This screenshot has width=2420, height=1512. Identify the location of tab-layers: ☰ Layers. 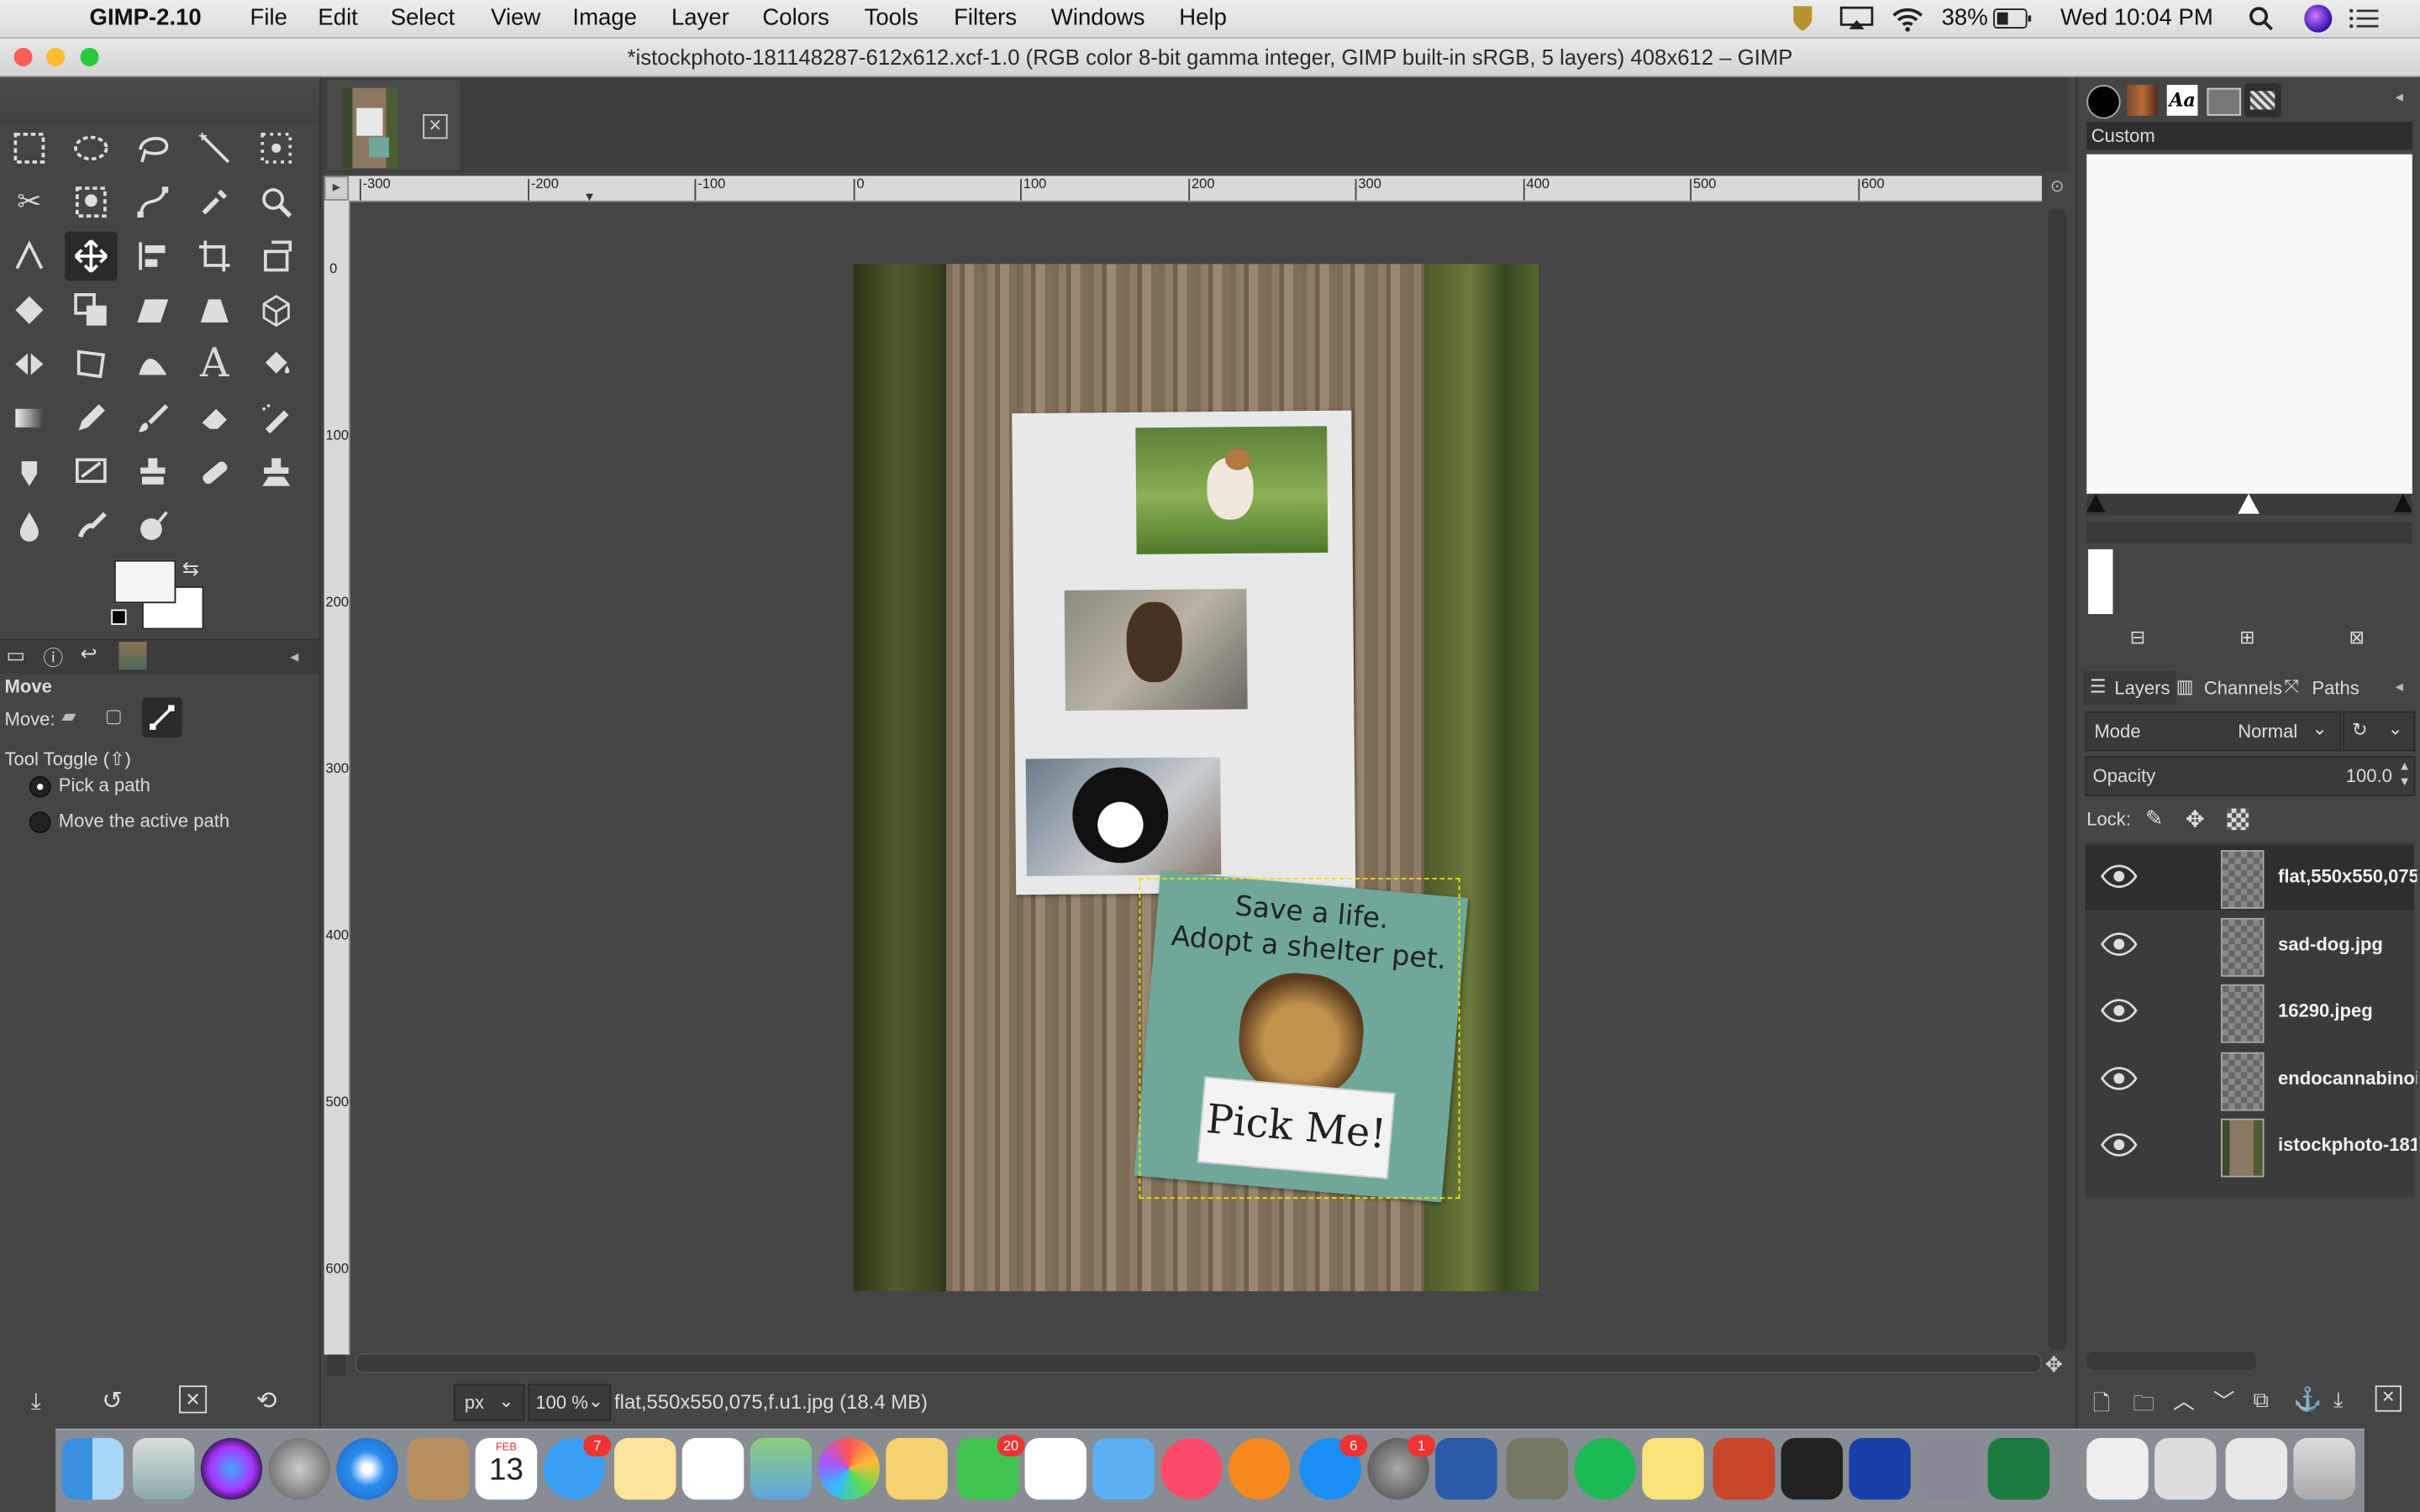
(2129, 688).